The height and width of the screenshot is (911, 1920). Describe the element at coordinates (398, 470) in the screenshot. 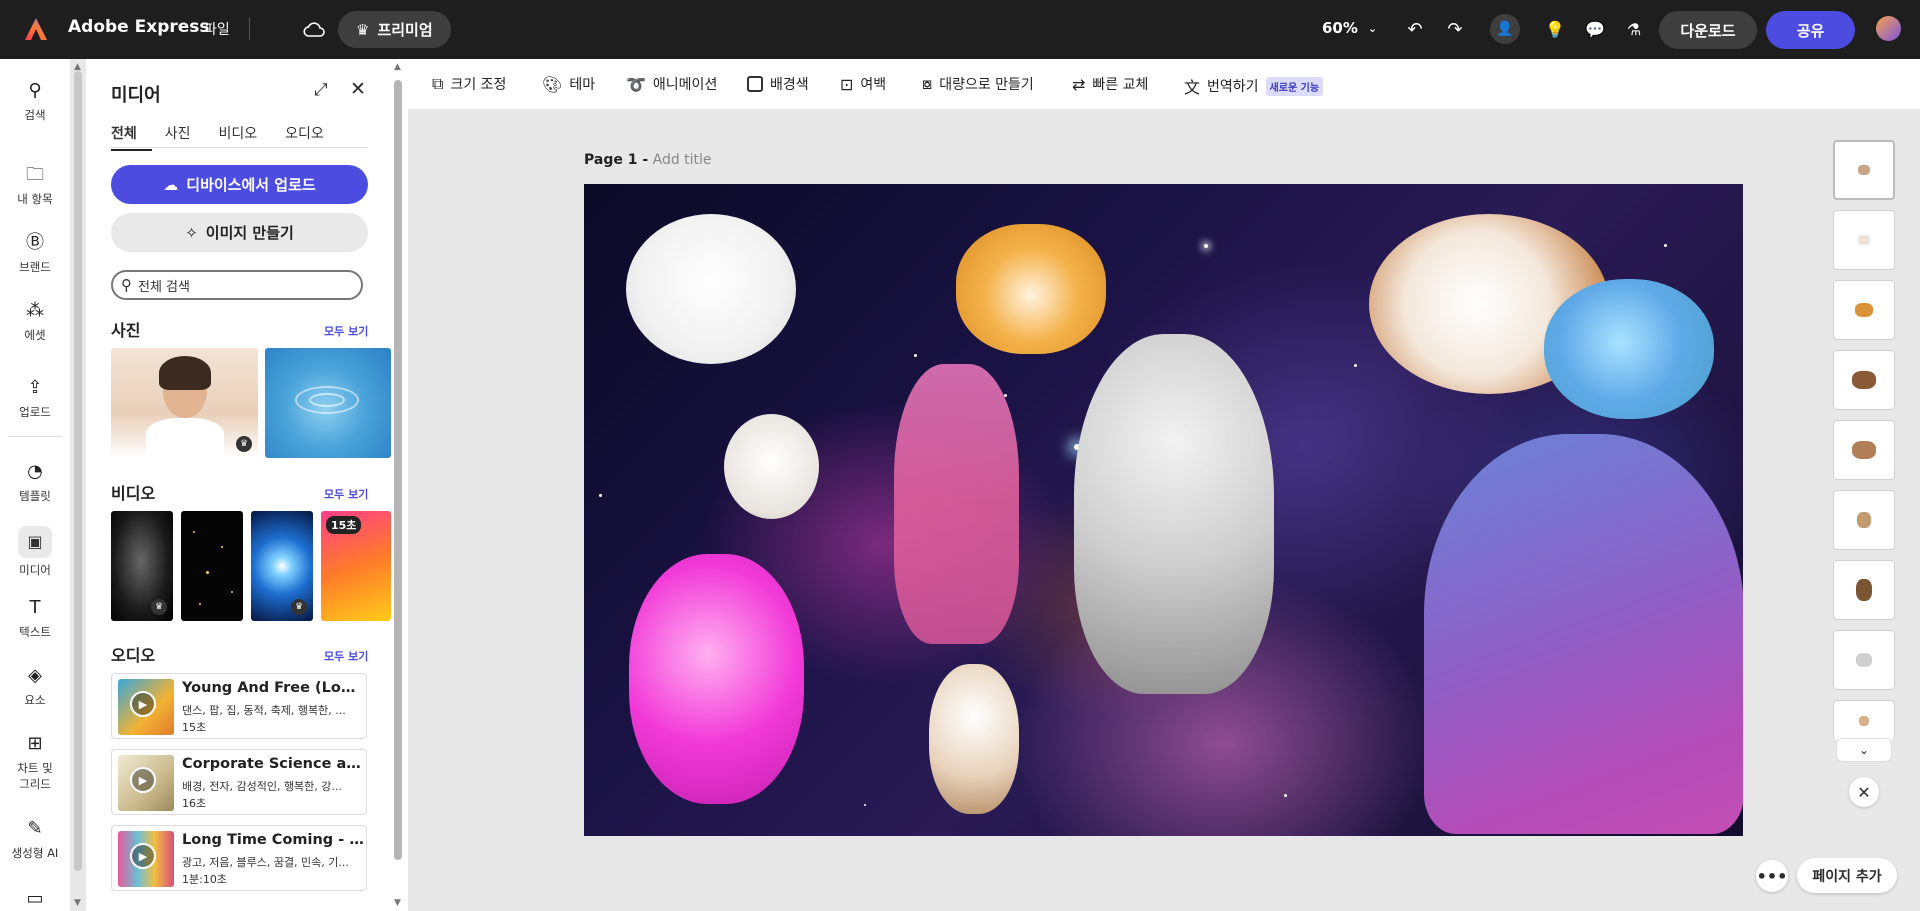

I see `panel-scrollbar-thumb` at that location.